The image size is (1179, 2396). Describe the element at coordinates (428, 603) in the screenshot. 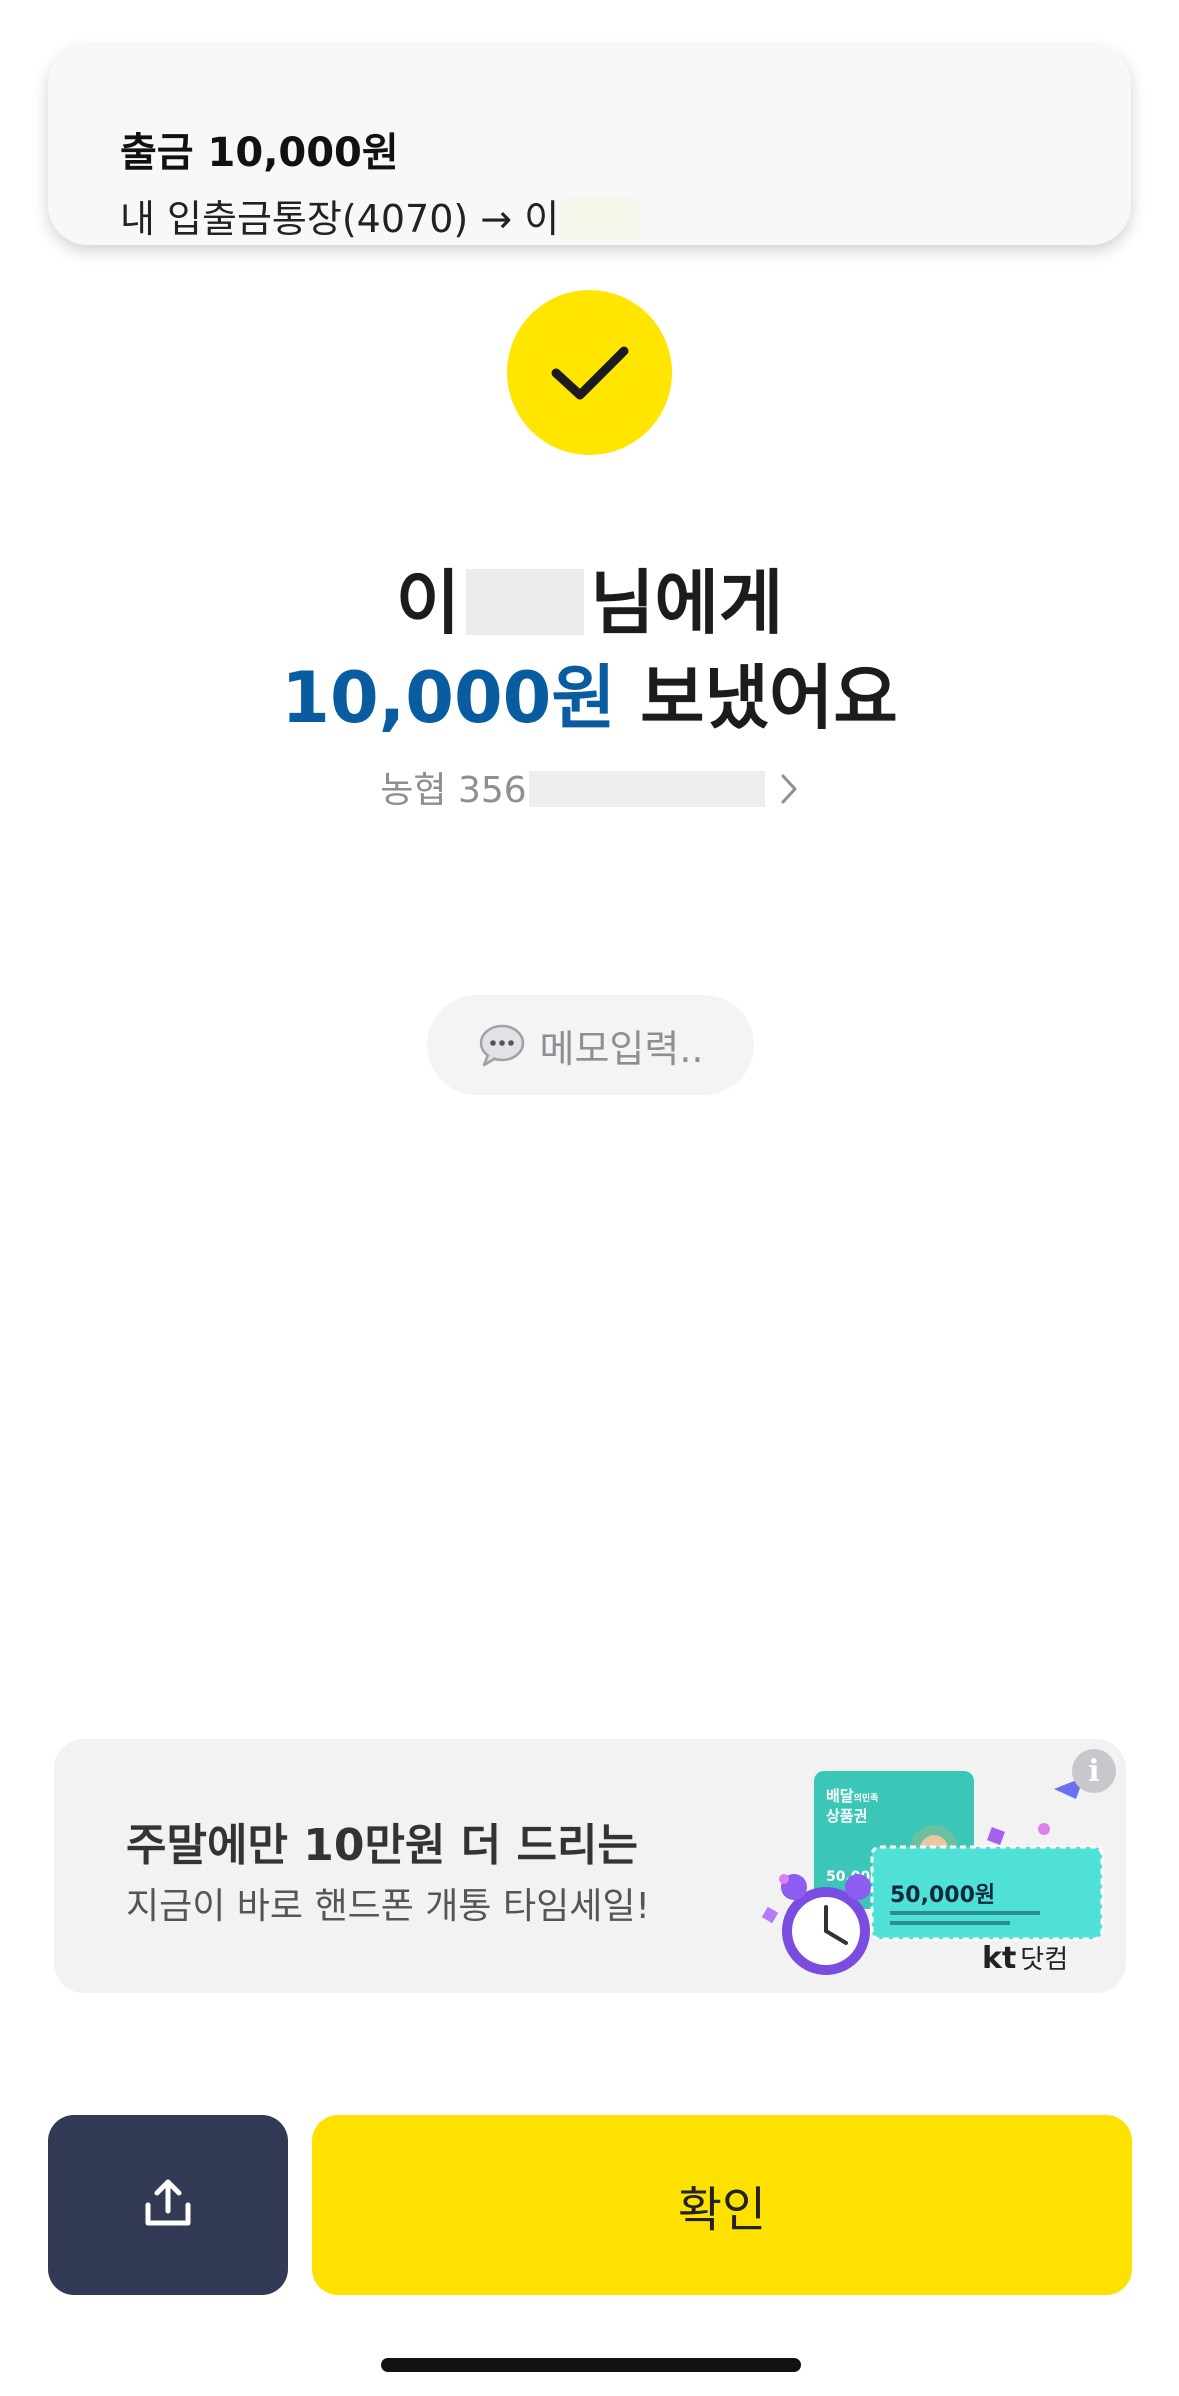

I see `recipient-prefix: 이` at that location.